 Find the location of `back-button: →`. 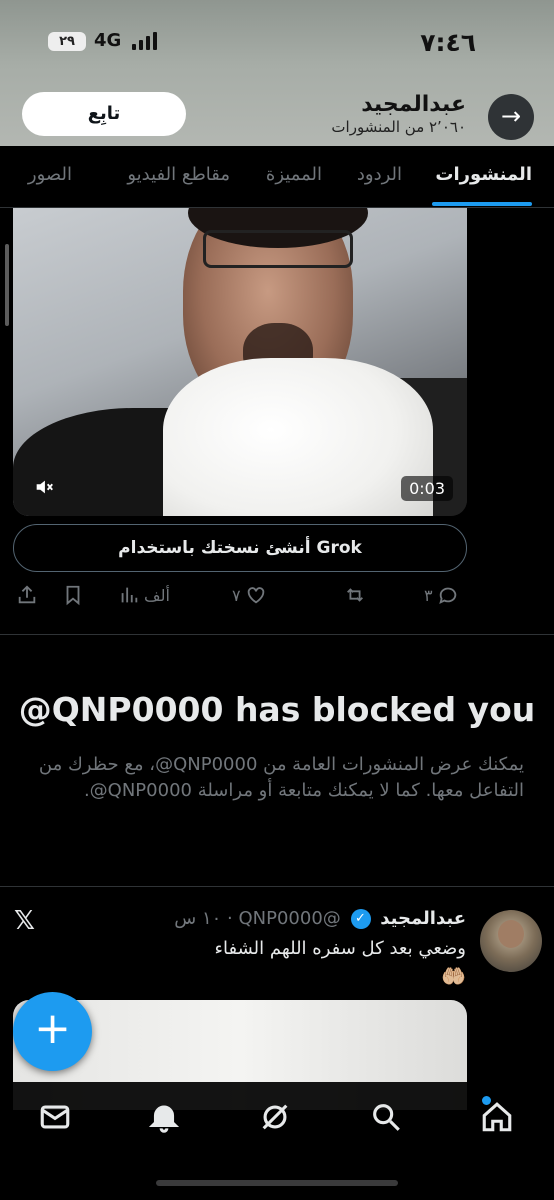

back-button: → is located at coordinates (511, 117).